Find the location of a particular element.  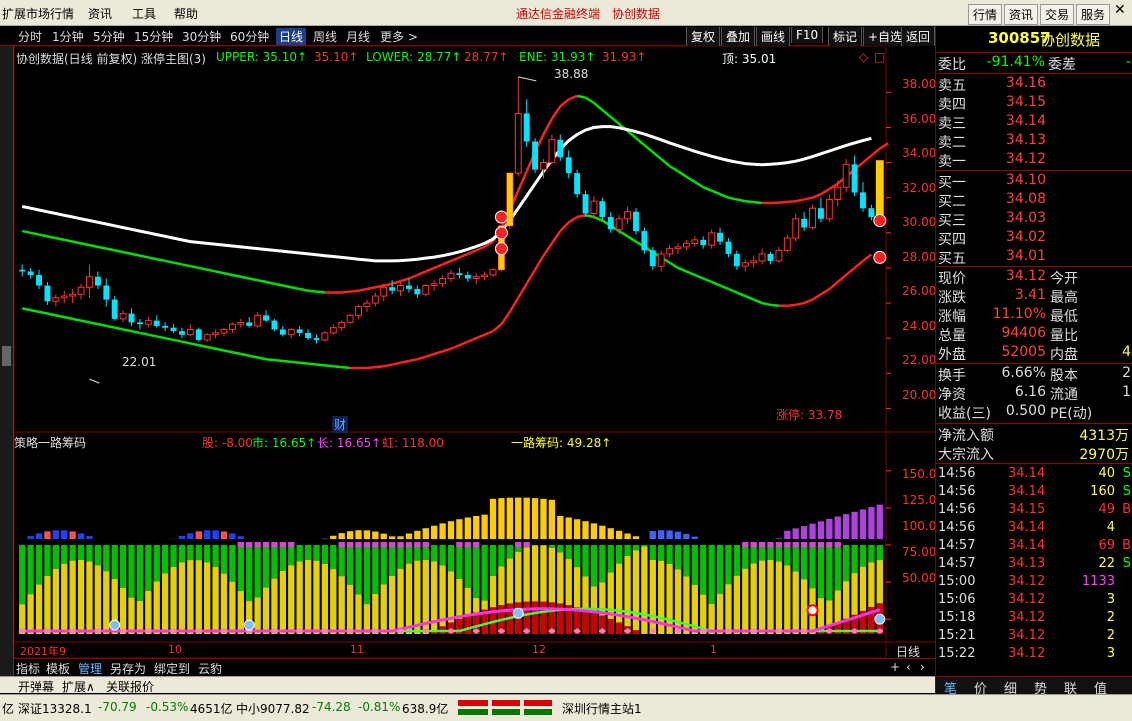

tab-template: 模板 is located at coordinates (58, 668).